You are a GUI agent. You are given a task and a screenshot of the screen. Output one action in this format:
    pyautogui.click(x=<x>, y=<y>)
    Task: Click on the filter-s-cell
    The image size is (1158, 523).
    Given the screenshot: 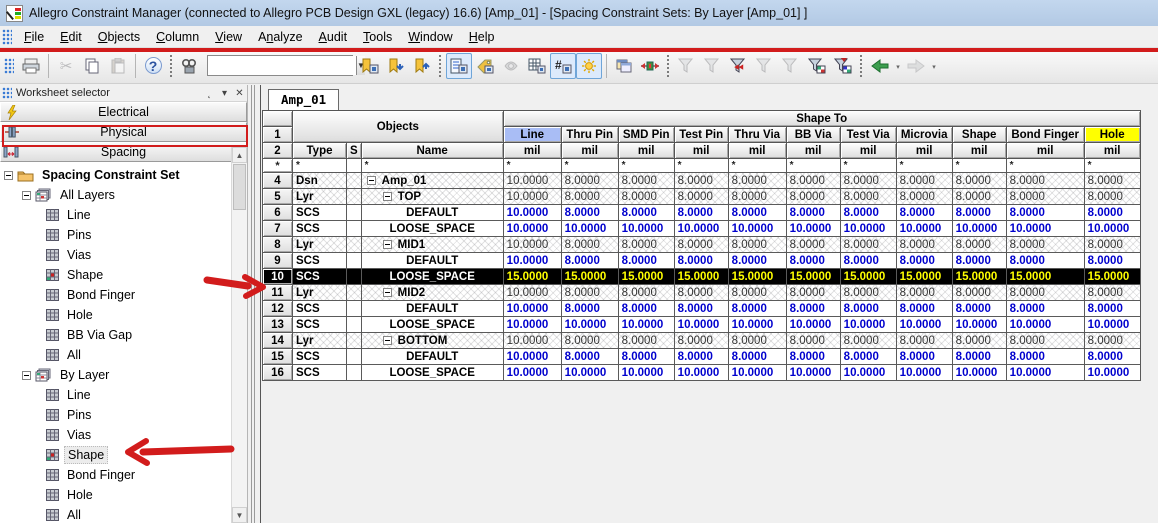 What is the action you would take?
    pyautogui.click(x=354, y=165)
    